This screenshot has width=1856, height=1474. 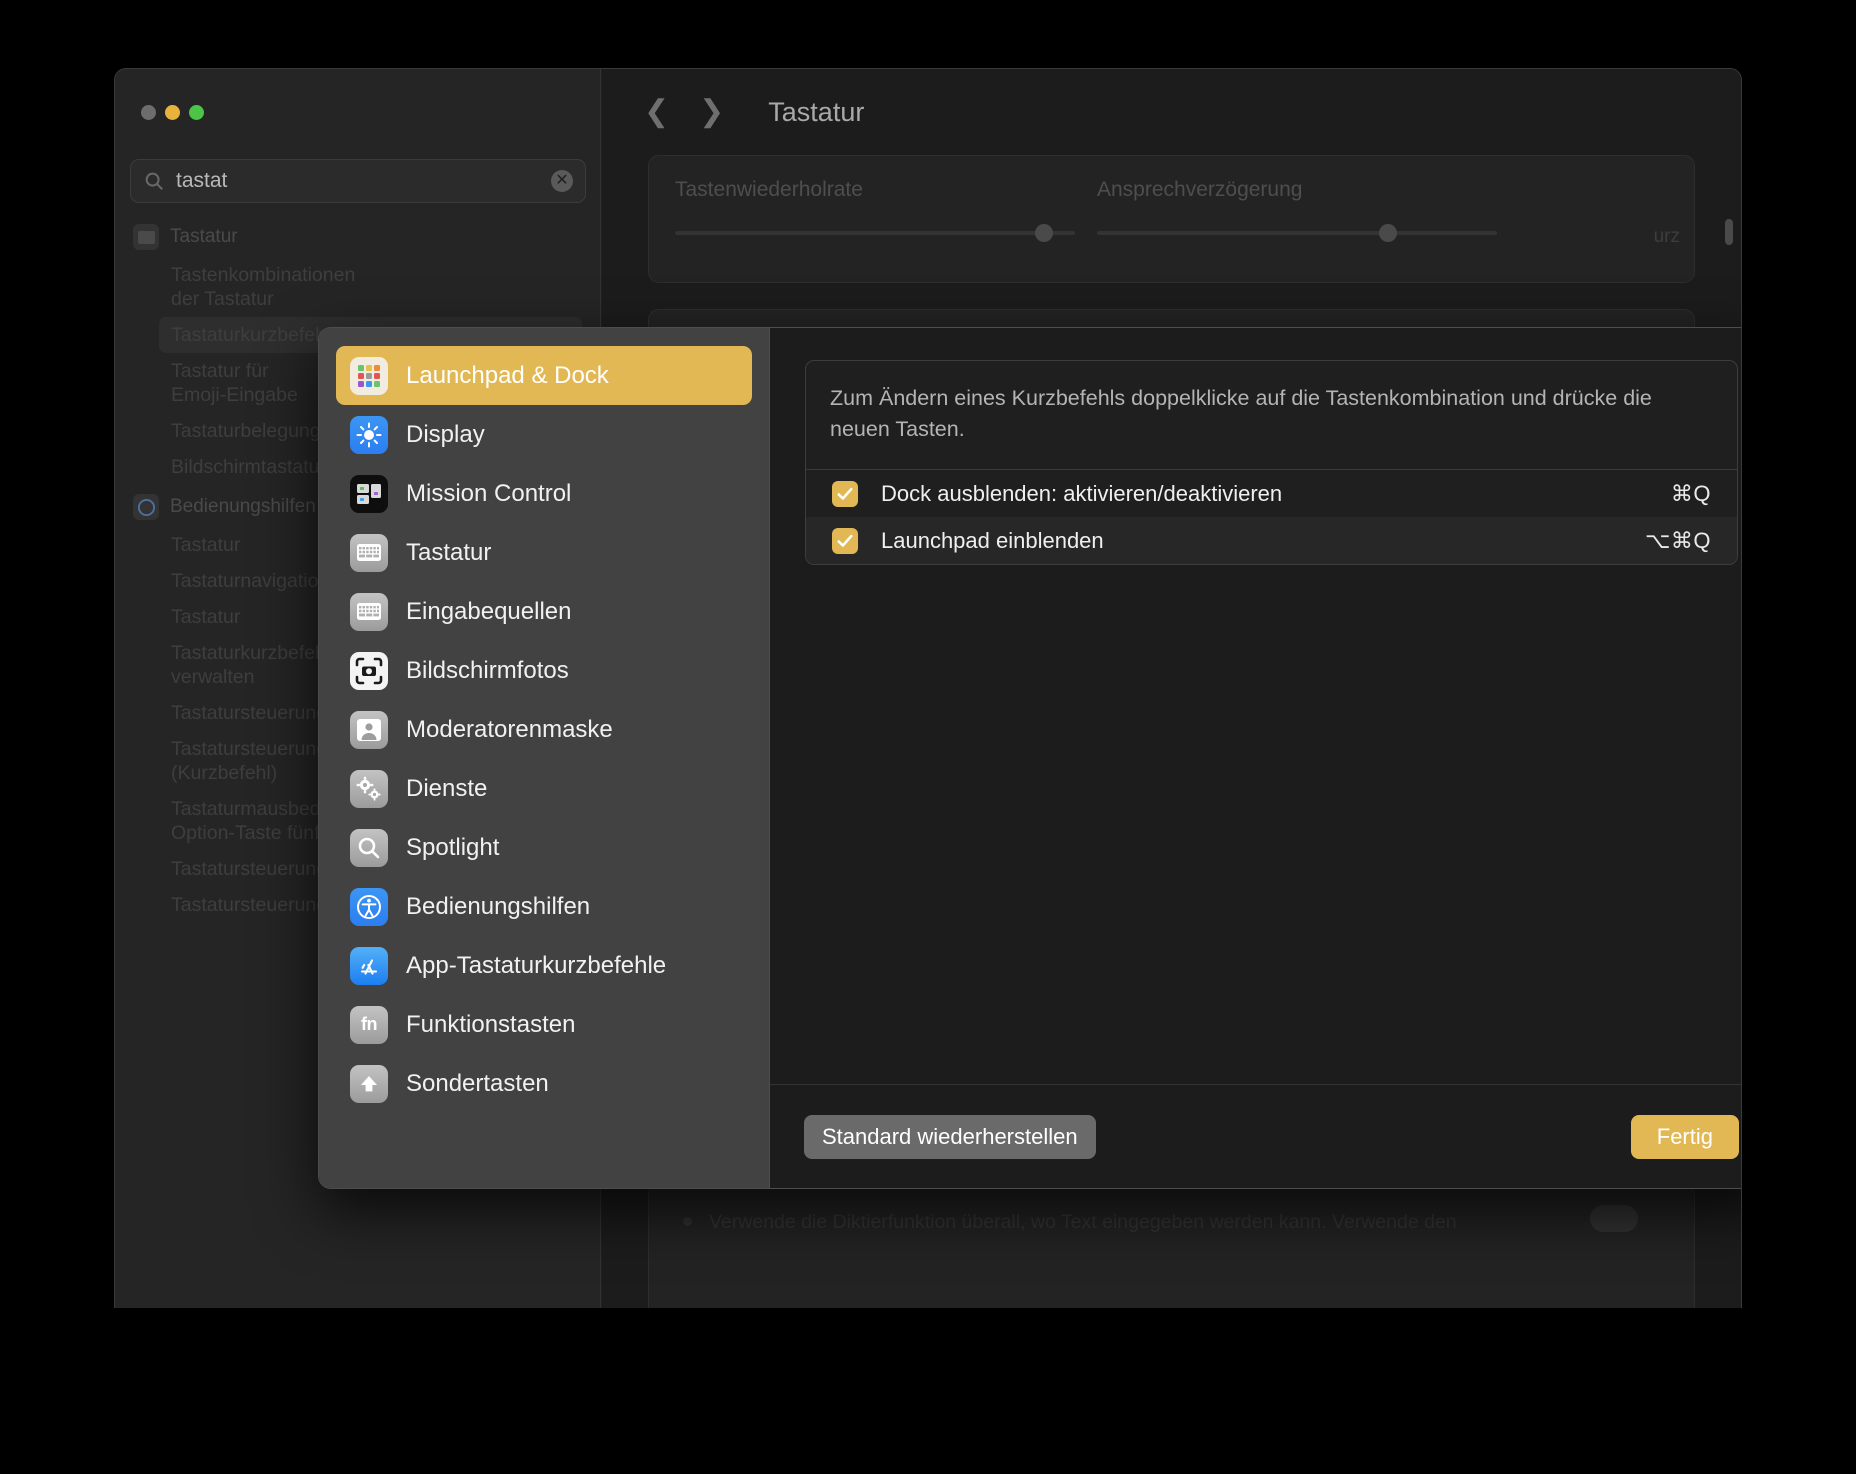 What do you see at coordinates (509, 729) in the screenshot?
I see `sidebar-item-label: Moderatorenmaske` at bounding box center [509, 729].